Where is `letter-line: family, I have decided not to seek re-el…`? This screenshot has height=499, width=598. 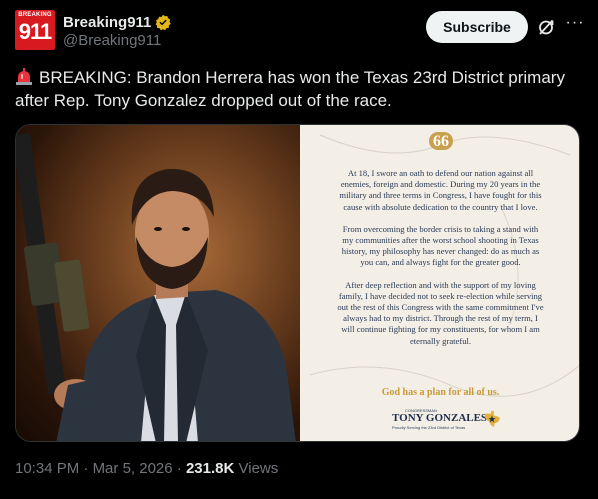 letter-line: family, I have decided not to seek re-el… is located at coordinates (440, 295).